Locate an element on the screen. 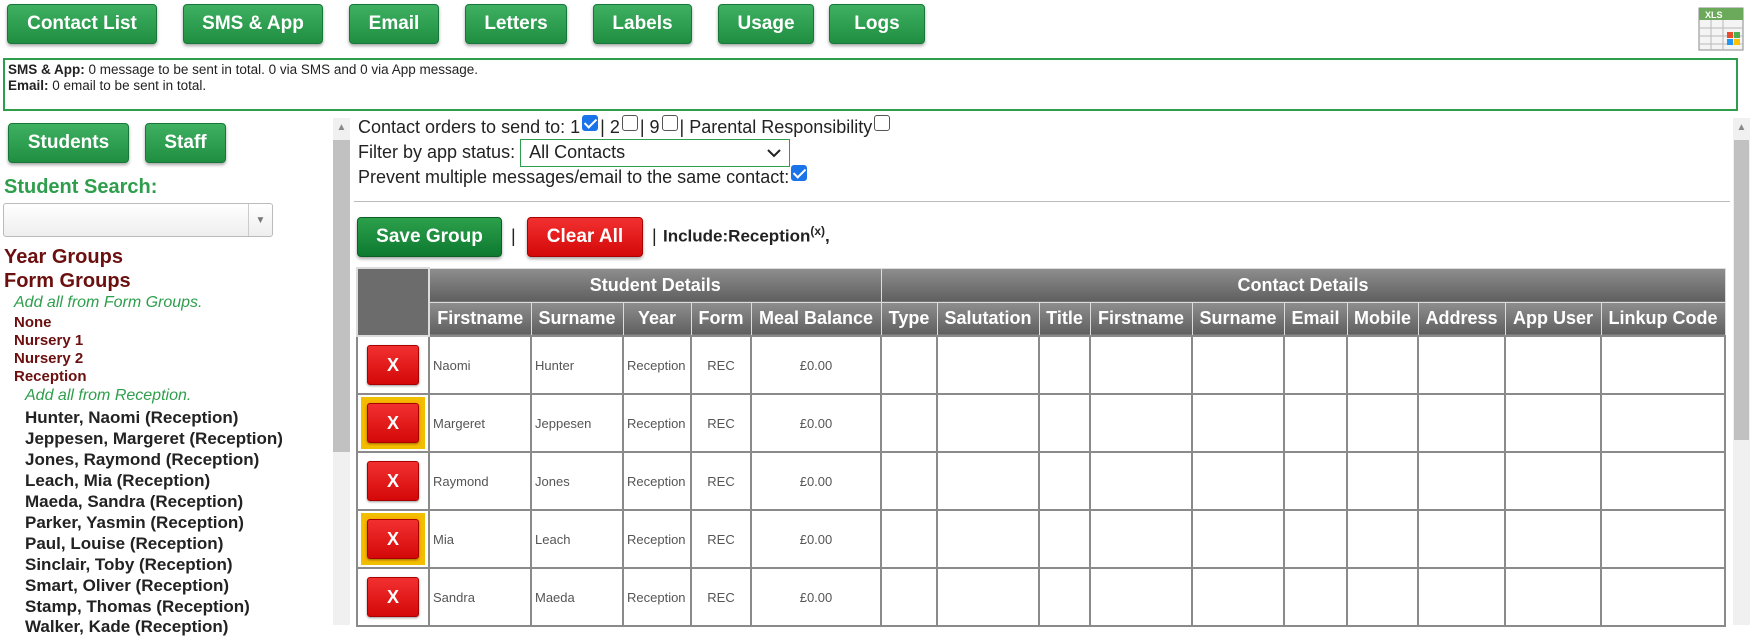  form-groups-heading: Form Groups is located at coordinates (67, 281).